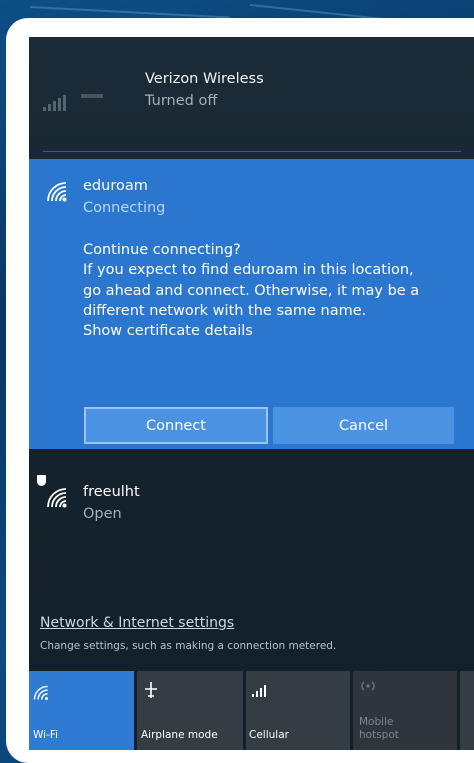  What do you see at coordinates (129, 12) in the screenshot?
I see `background-decoration` at bounding box center [129, 12].